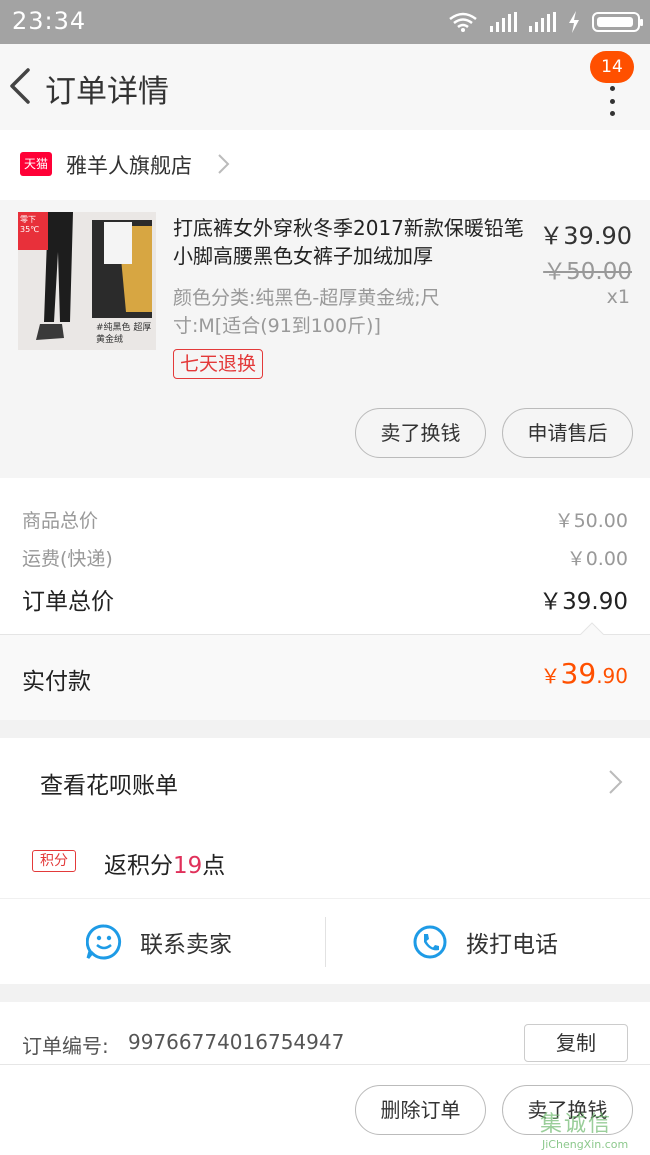 The width and height of the screenshot is (650, 1155). I want to click on phone-icon, so click(430, 942).